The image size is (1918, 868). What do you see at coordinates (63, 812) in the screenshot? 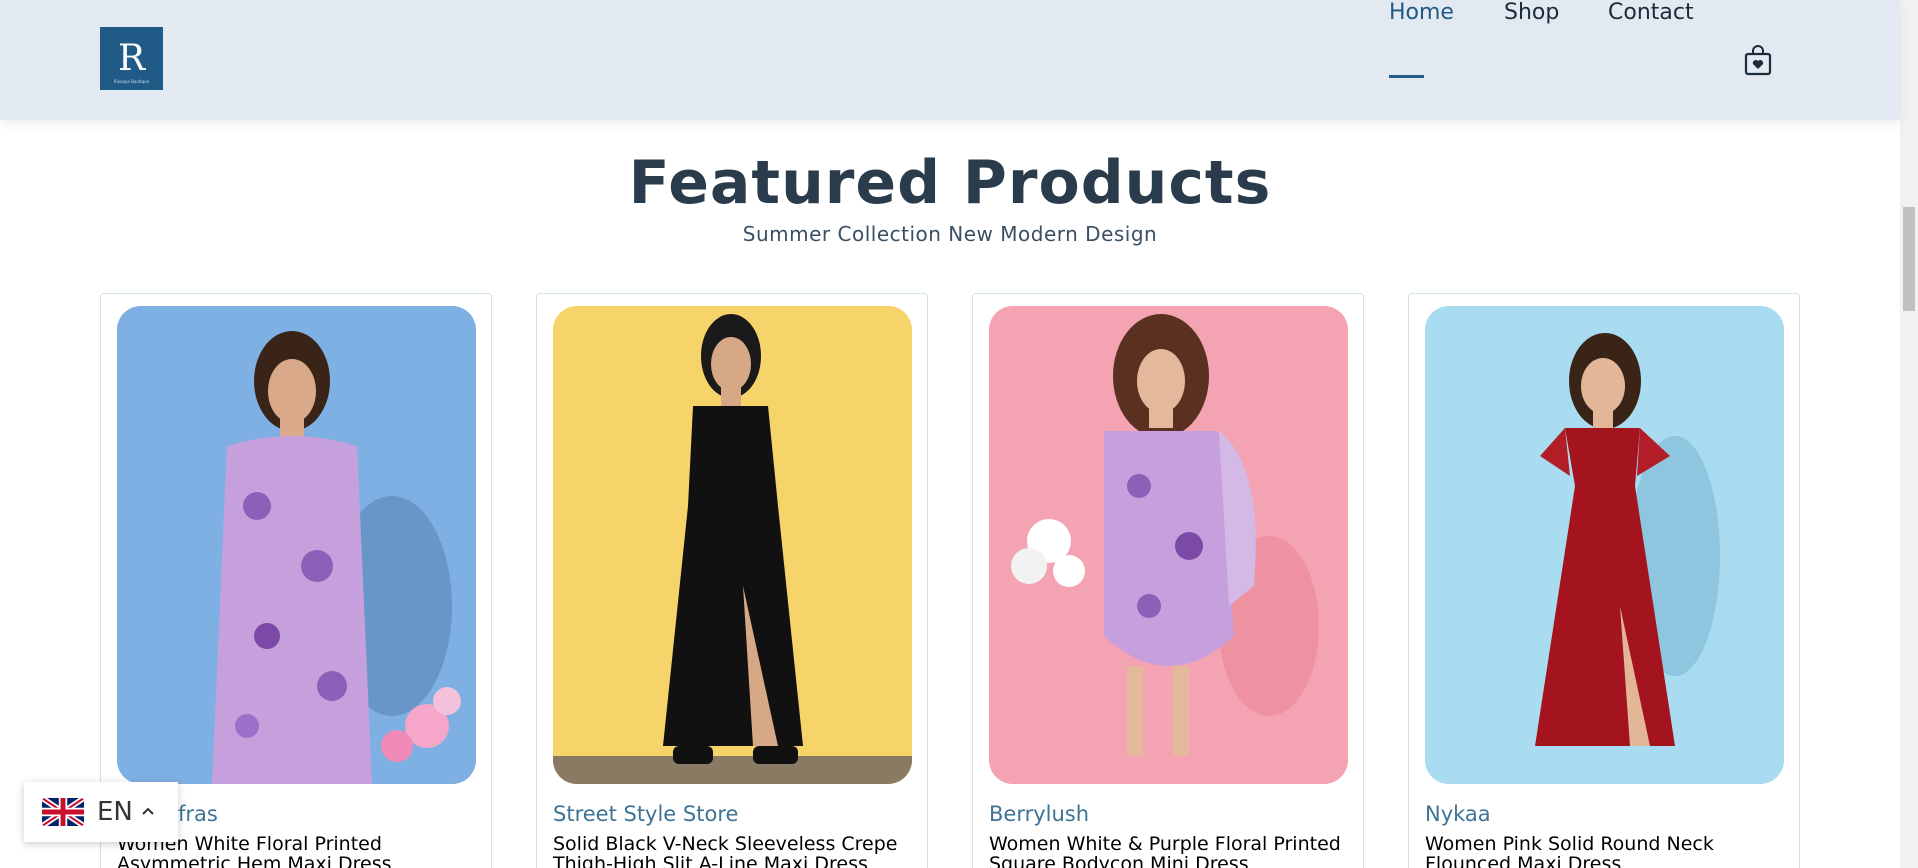
I see `uk-flag-icon` at bounding box center [63, 812].